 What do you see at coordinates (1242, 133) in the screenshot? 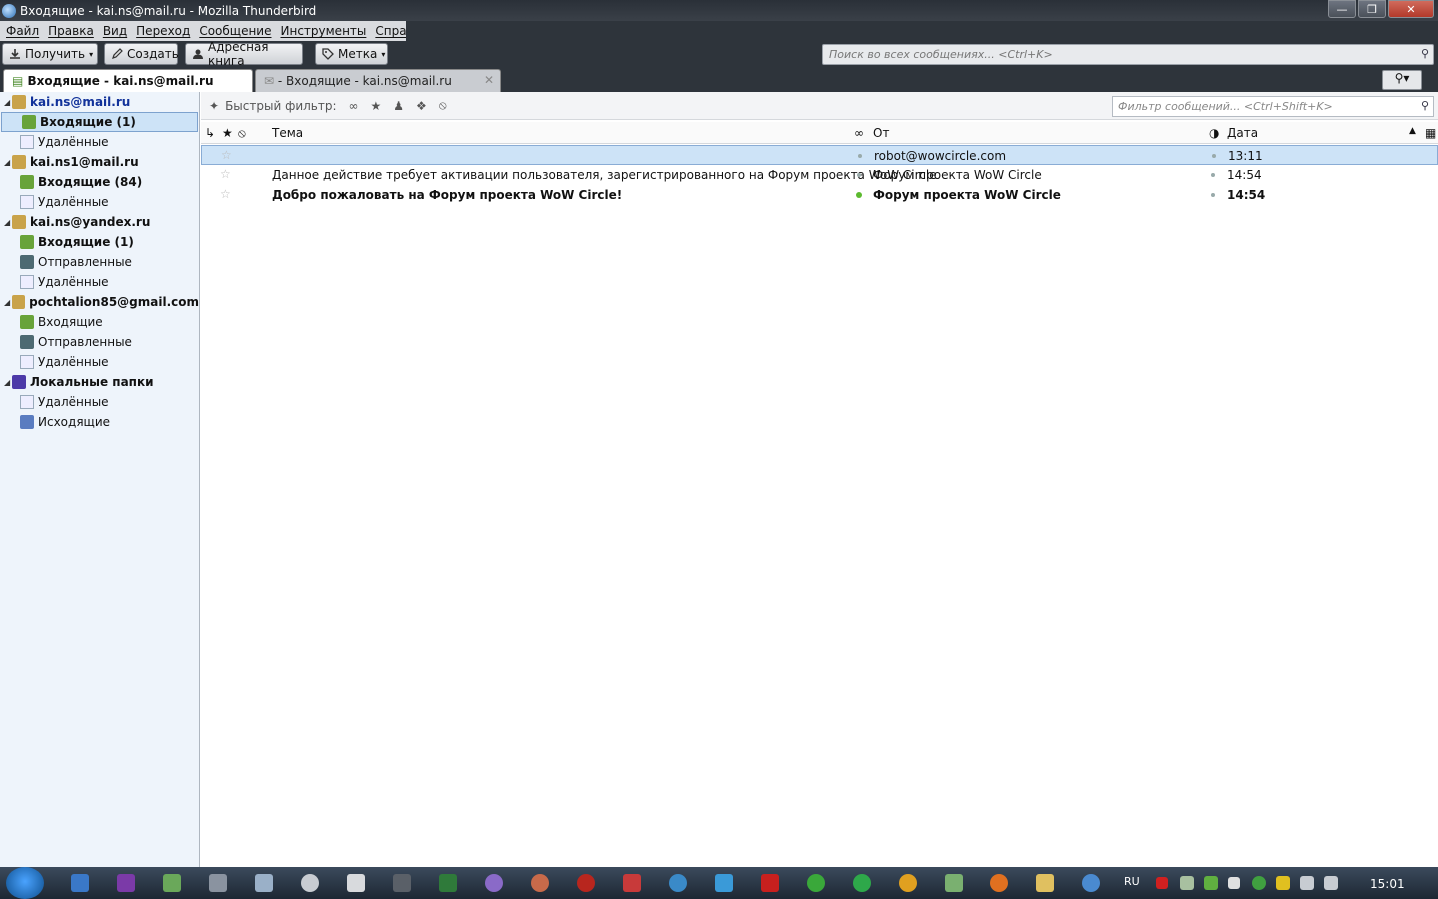
I see `date-column-header: Дата` at bounding box center [1242, 133].